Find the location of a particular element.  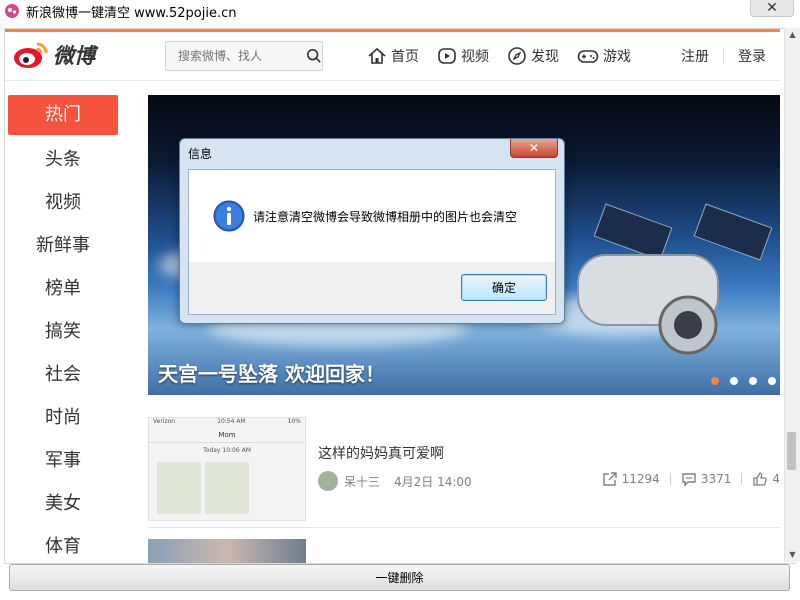

search-box is located at coordinates (244, 56).